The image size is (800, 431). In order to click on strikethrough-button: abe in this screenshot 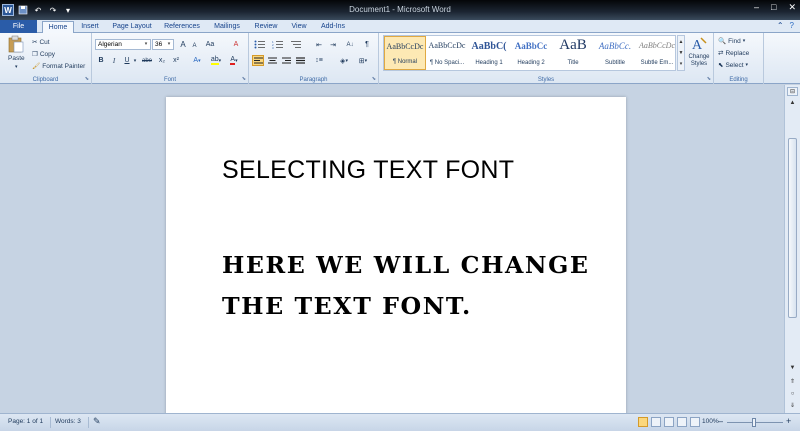, I will do `click(147, 60)`.